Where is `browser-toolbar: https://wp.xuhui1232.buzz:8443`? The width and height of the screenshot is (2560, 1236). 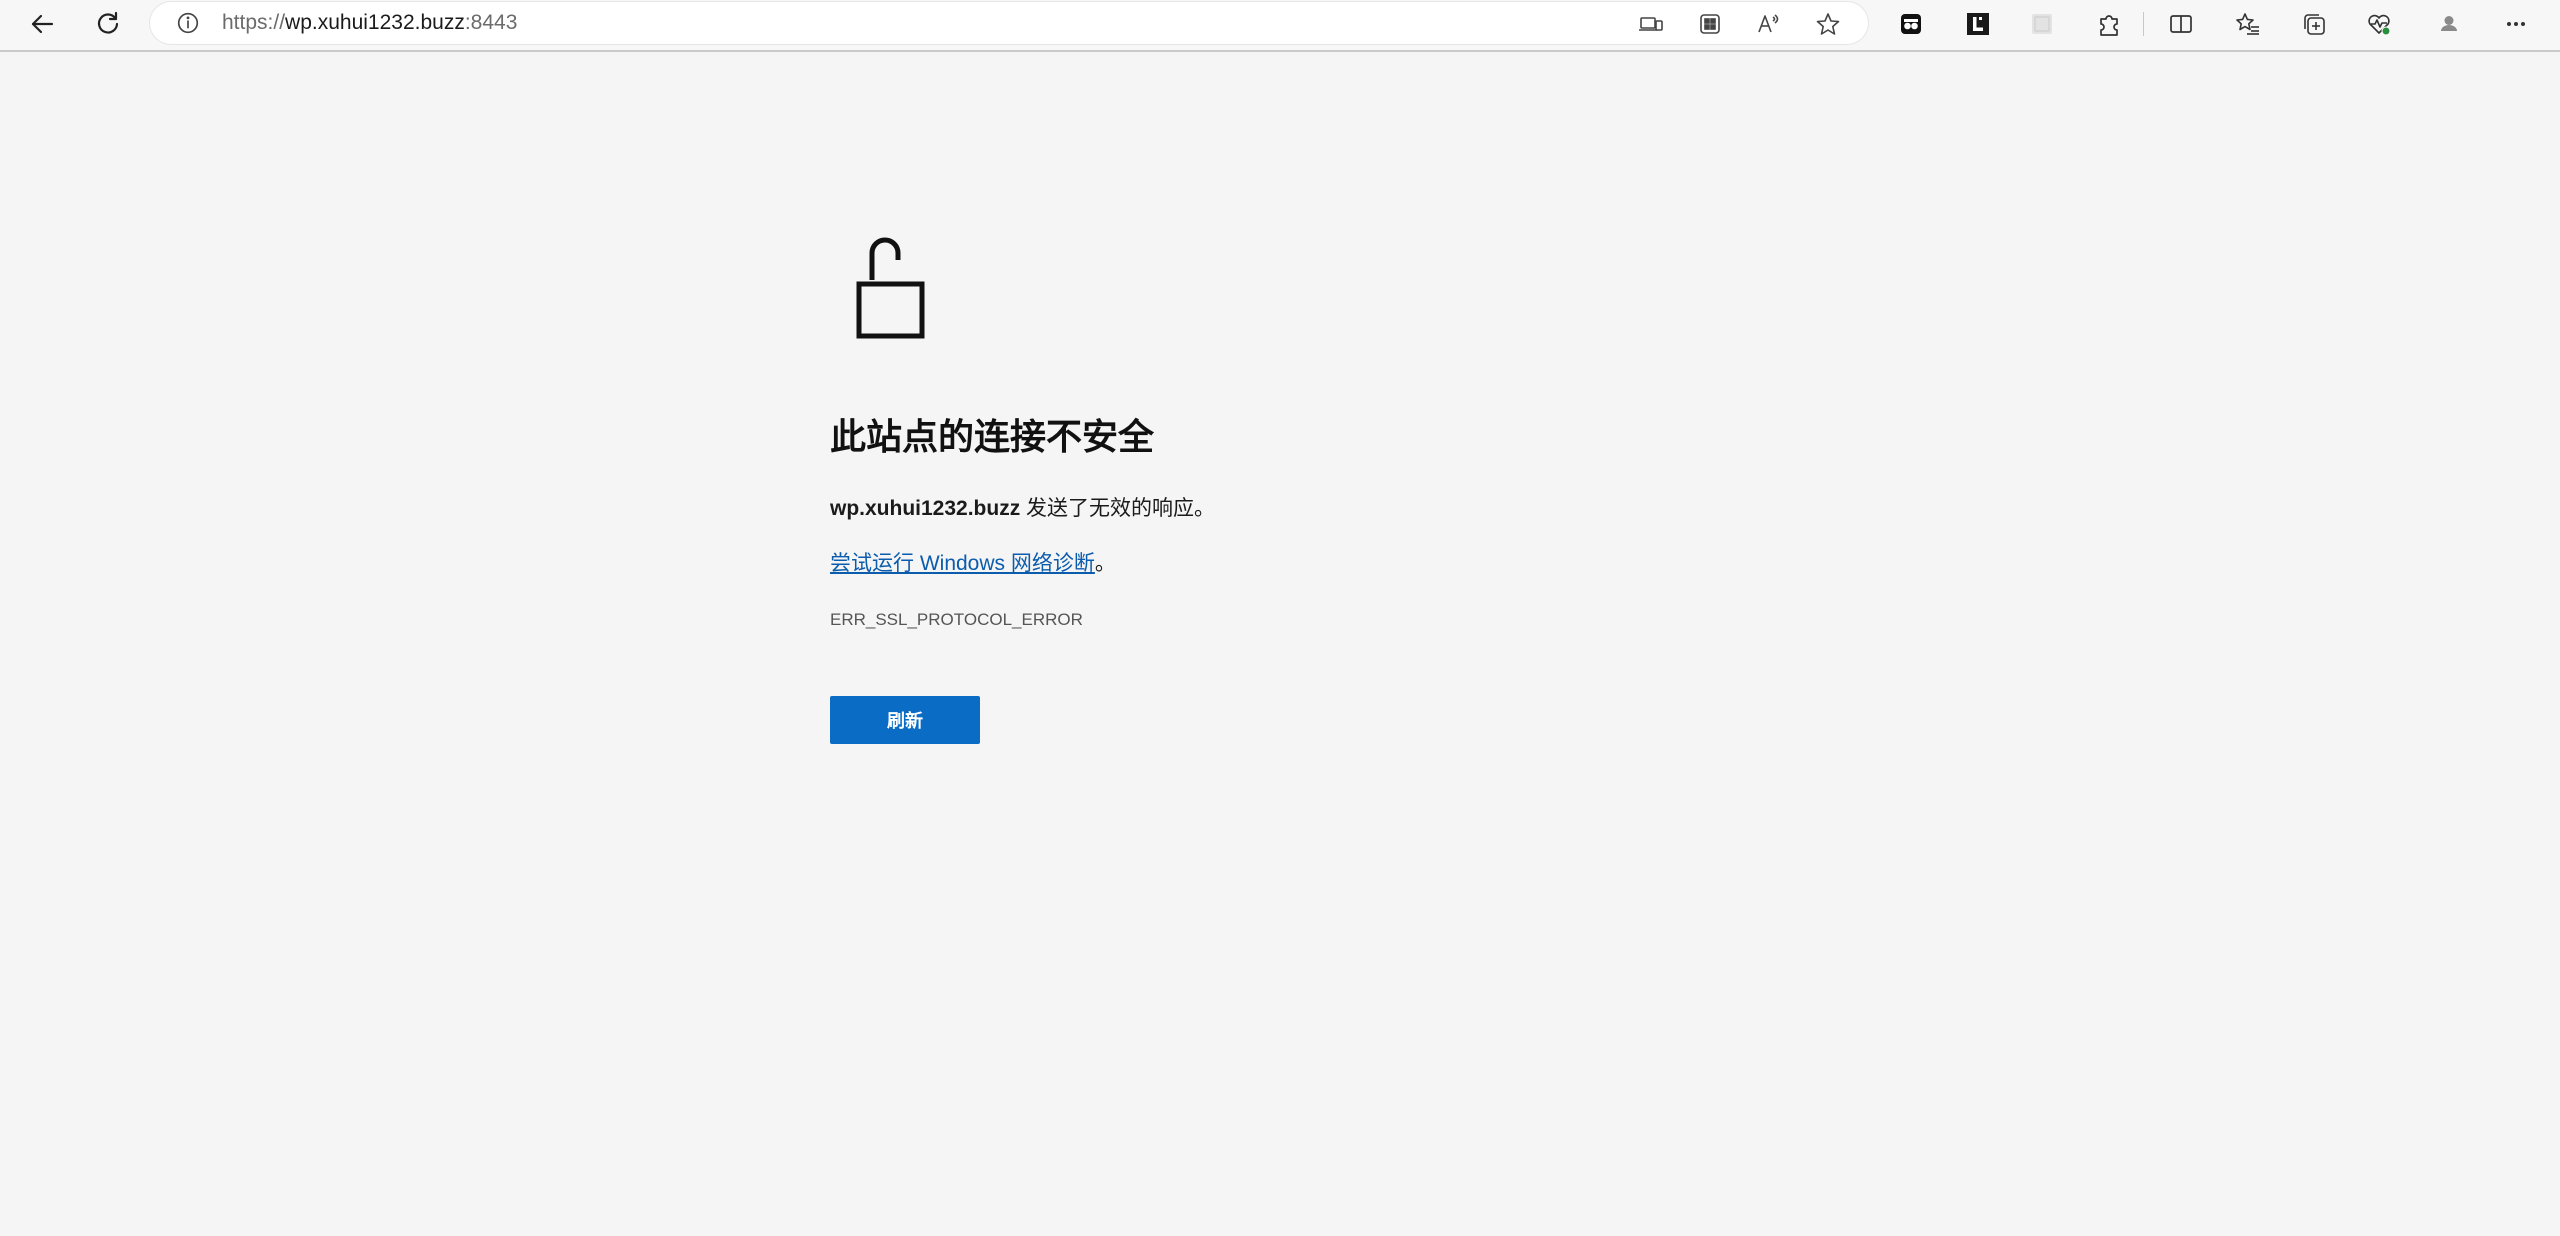
browser-toolbar: https://wp.xuhui1232.buzz:8443 is located at coordinates (1280, 26).